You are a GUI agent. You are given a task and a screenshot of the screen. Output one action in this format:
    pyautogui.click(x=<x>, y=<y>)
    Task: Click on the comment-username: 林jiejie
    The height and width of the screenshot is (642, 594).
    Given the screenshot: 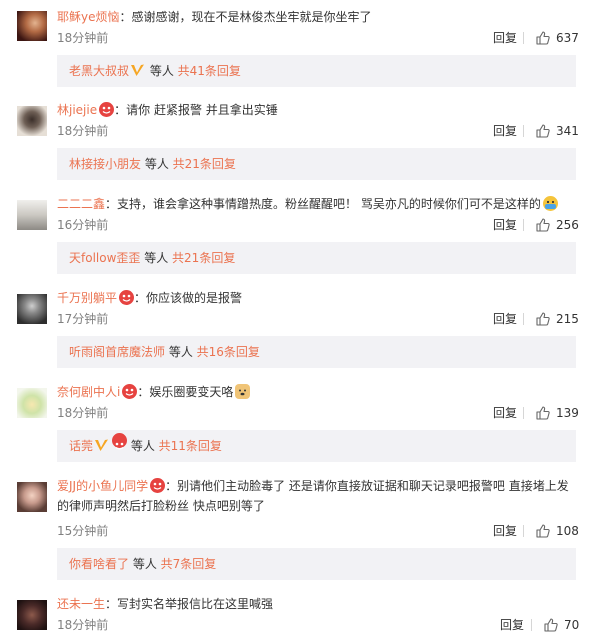 What is the action you would take?
    pyautogui.click(x=77, y=110)
    